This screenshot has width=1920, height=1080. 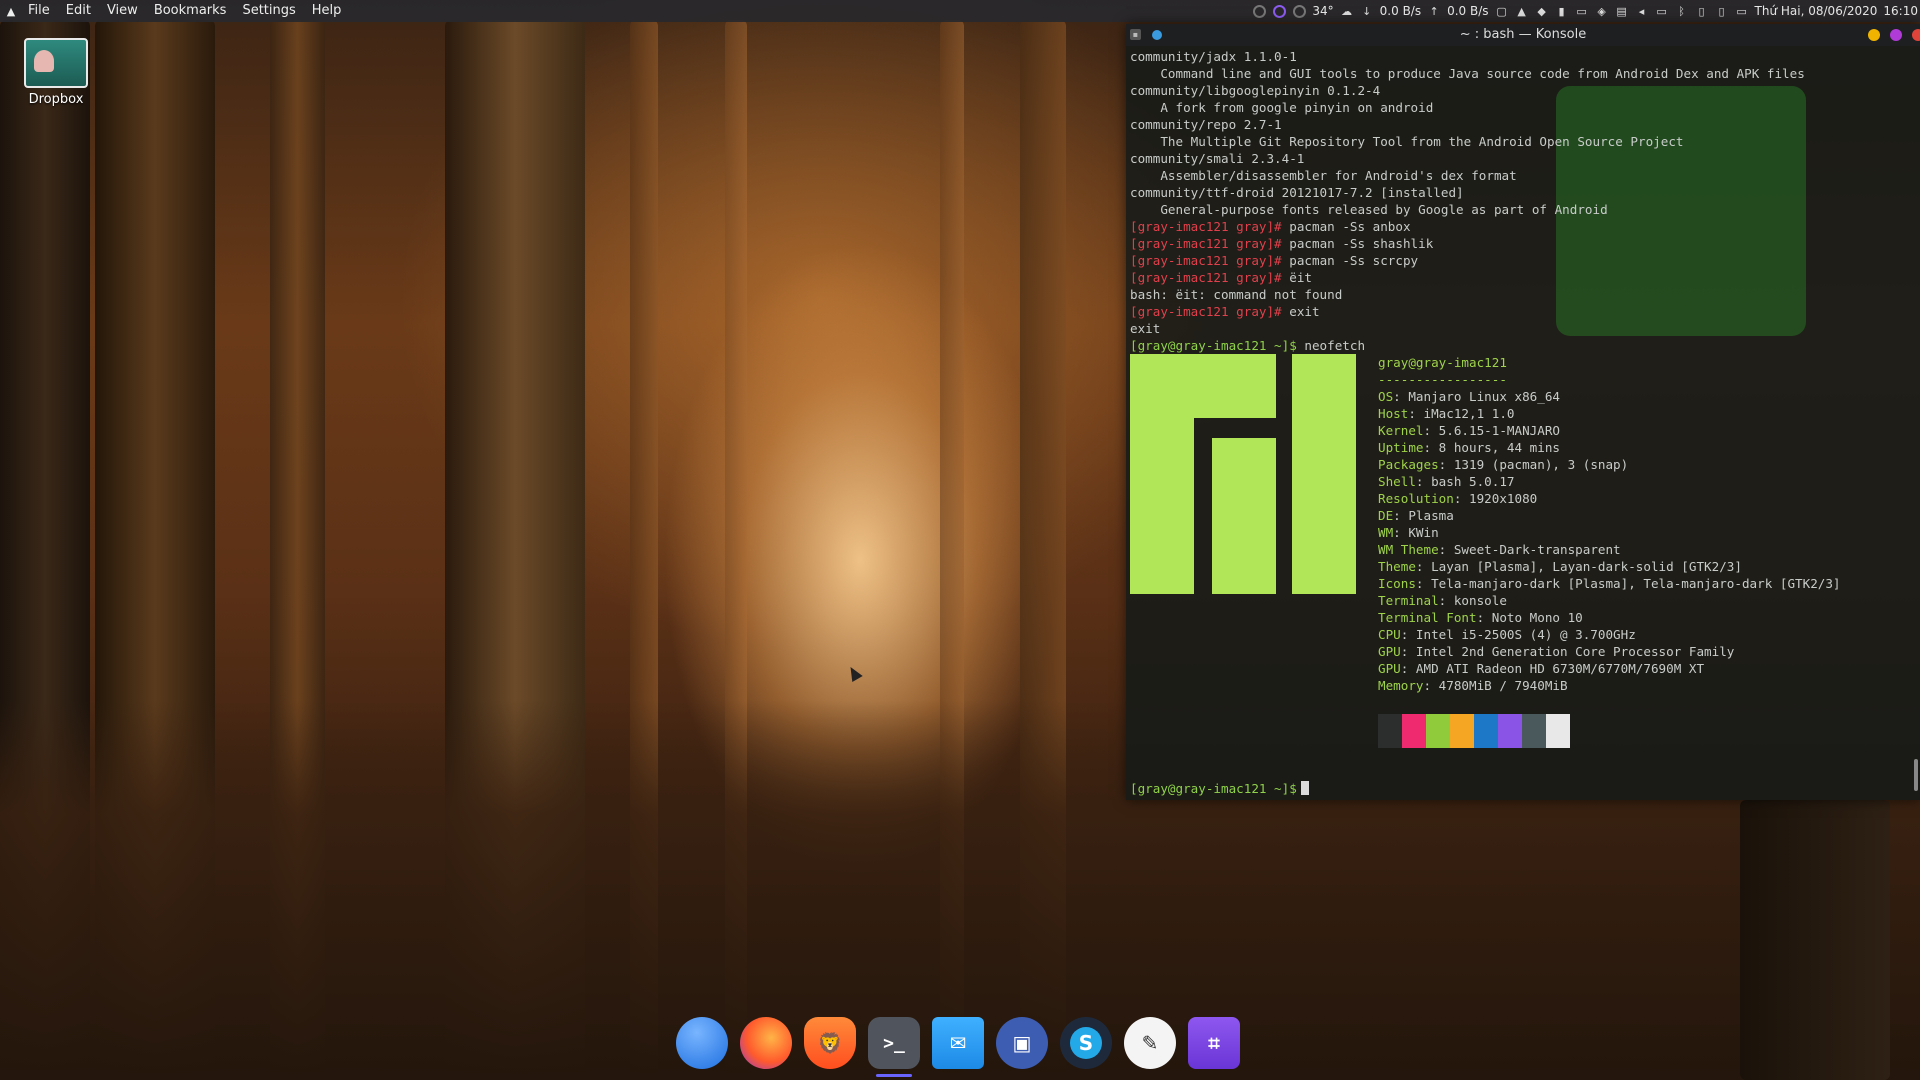 What do you see at coordinates (1145, 328) in the screenshot?
I see `terminal-line: exit` at bounding box center [1145, 328].